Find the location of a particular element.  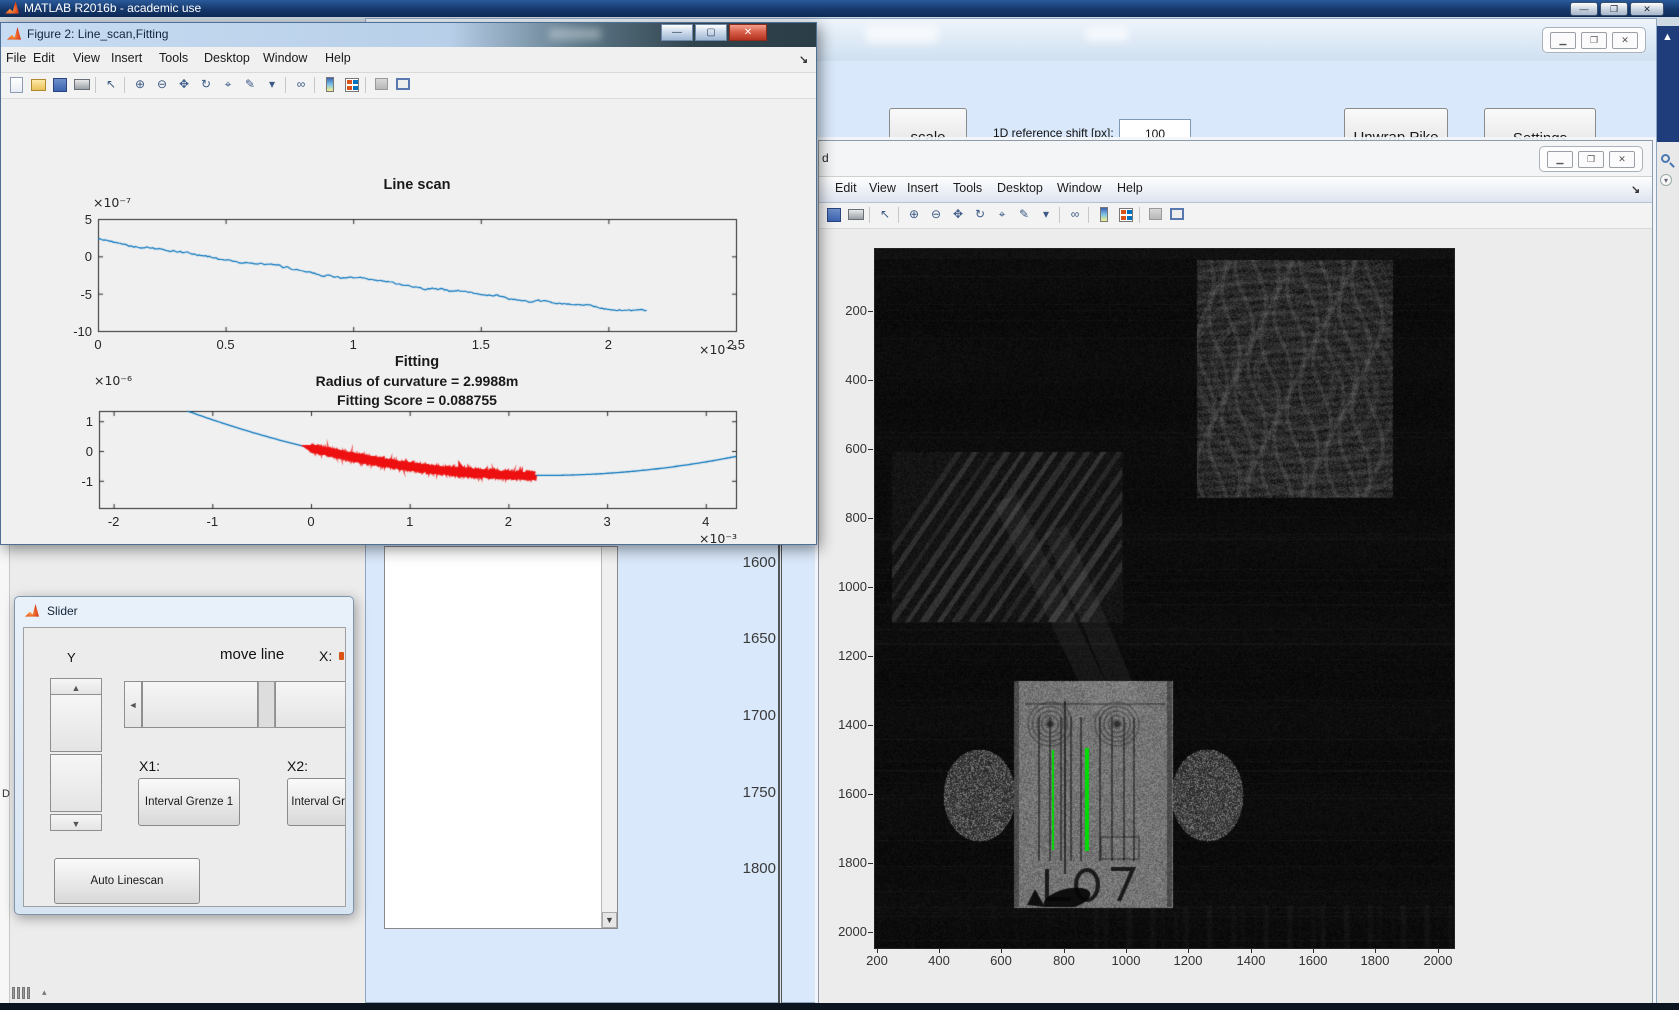

search-icon-handle is located at coordinates (1672, 165).